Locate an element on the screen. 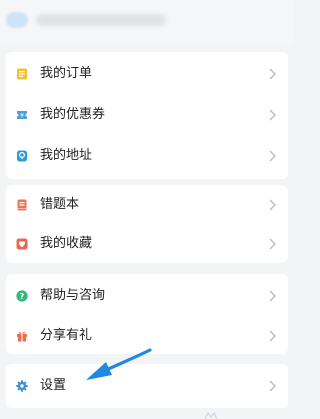  profile-header is located at coordinates (147, 22).